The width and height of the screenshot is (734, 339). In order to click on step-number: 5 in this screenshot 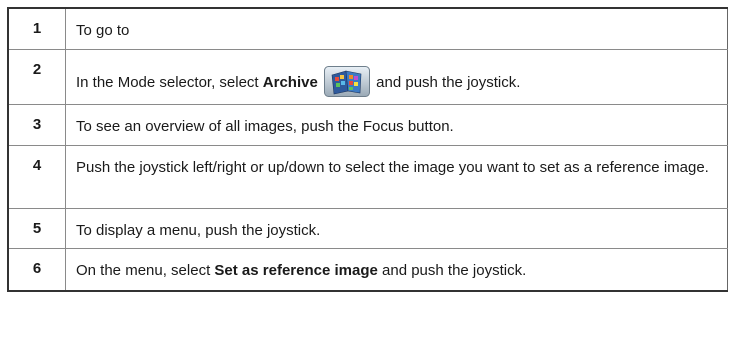, I will do `click(37, 228)`.